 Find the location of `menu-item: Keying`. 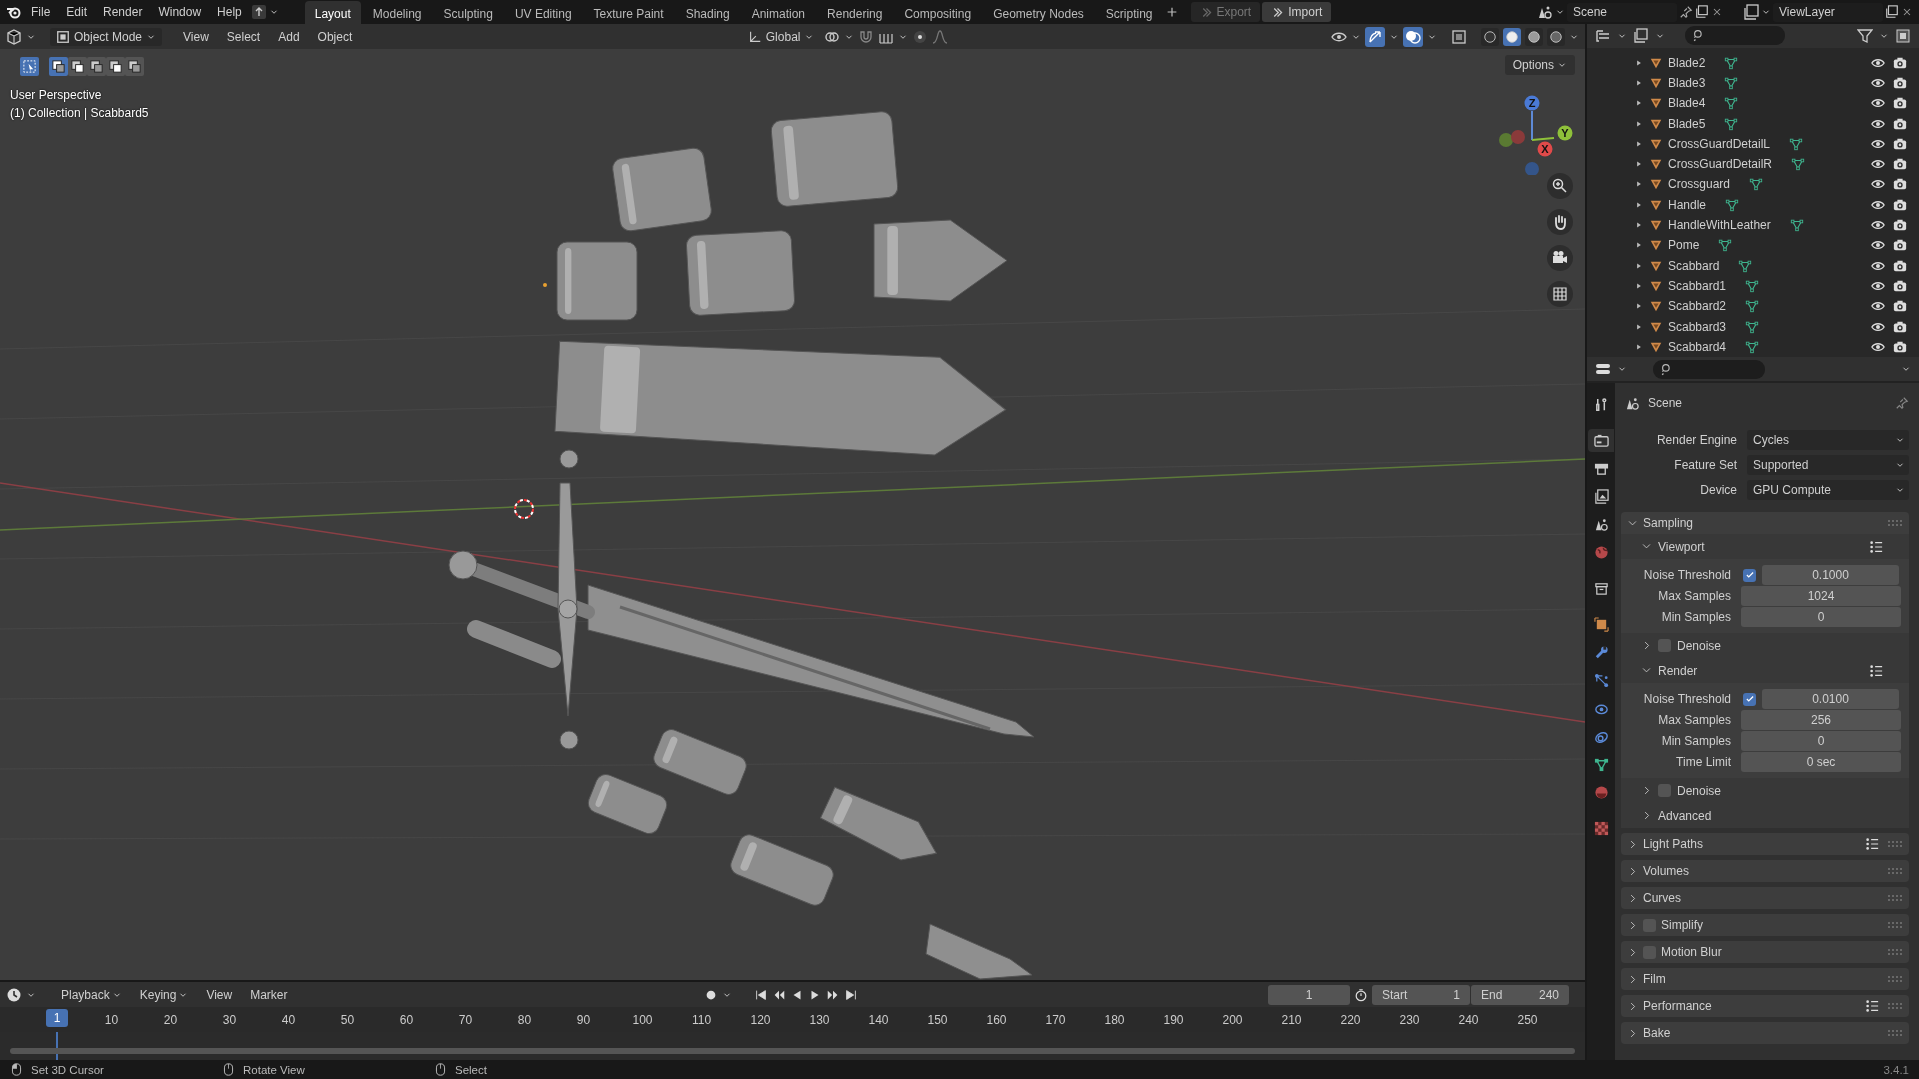

menu-item: Keying is located at coordinates (164, 994).